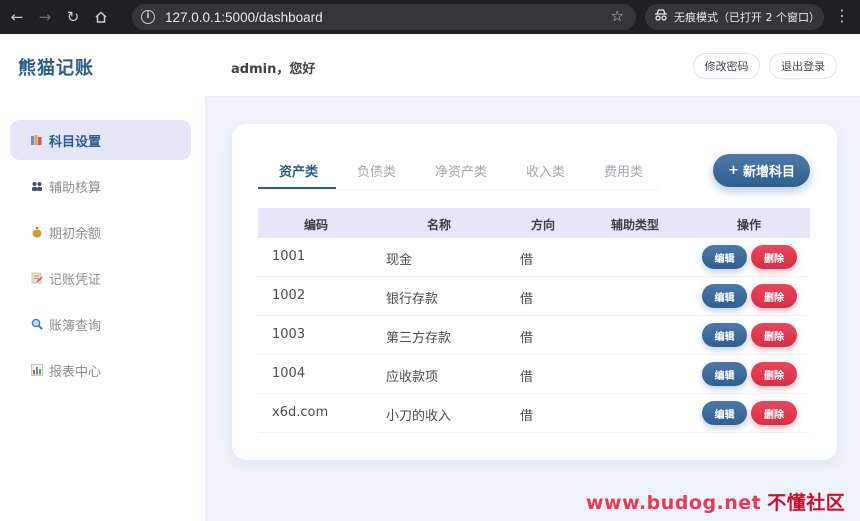 The height and width of the screenshot is (521, 860). I want to click on incognito-indicator: 无痕模式（已打开 2 个窗口）, so click(734, 17).